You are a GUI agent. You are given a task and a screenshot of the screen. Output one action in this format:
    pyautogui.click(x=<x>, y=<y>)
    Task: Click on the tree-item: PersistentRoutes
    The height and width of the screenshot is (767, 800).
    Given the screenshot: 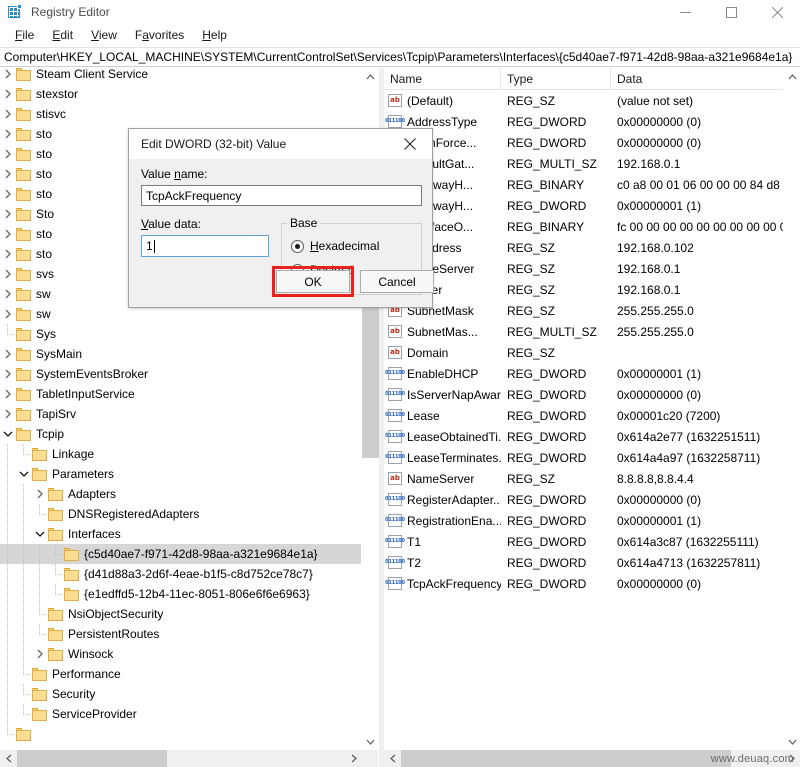 What is the action you would take?
    pyautogui.click(x=181, y=634)
    